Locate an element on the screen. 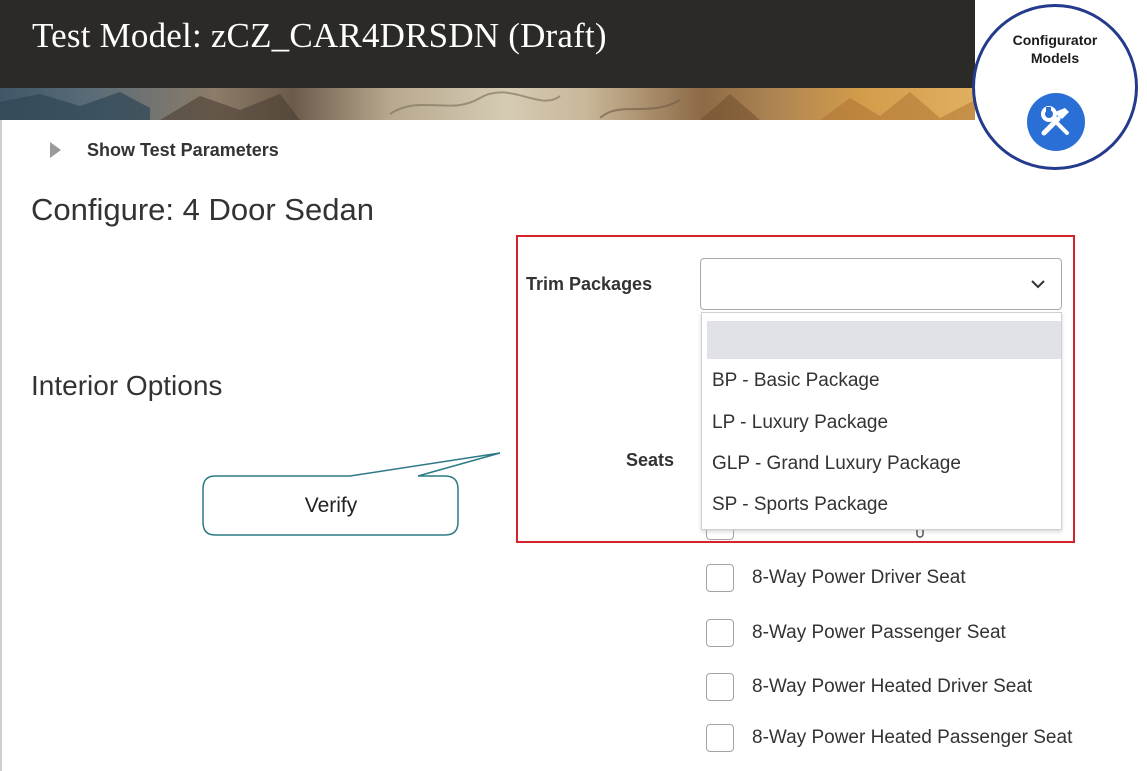  dropdown-option-grand-luxury-package: GLP - Grand Luxury Package is located at coordinates (836, 464).